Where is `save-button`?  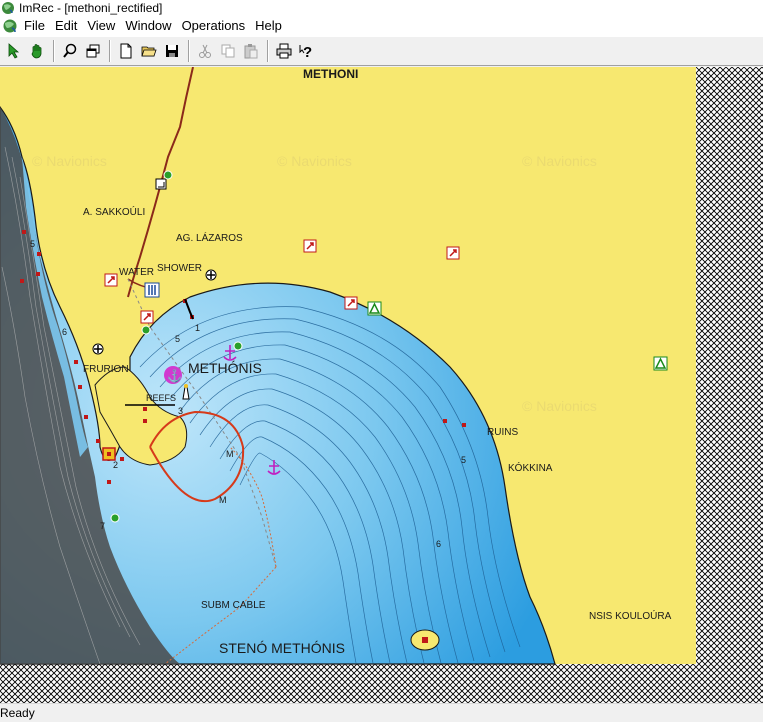
save-button is located at coordinates (172, 51).